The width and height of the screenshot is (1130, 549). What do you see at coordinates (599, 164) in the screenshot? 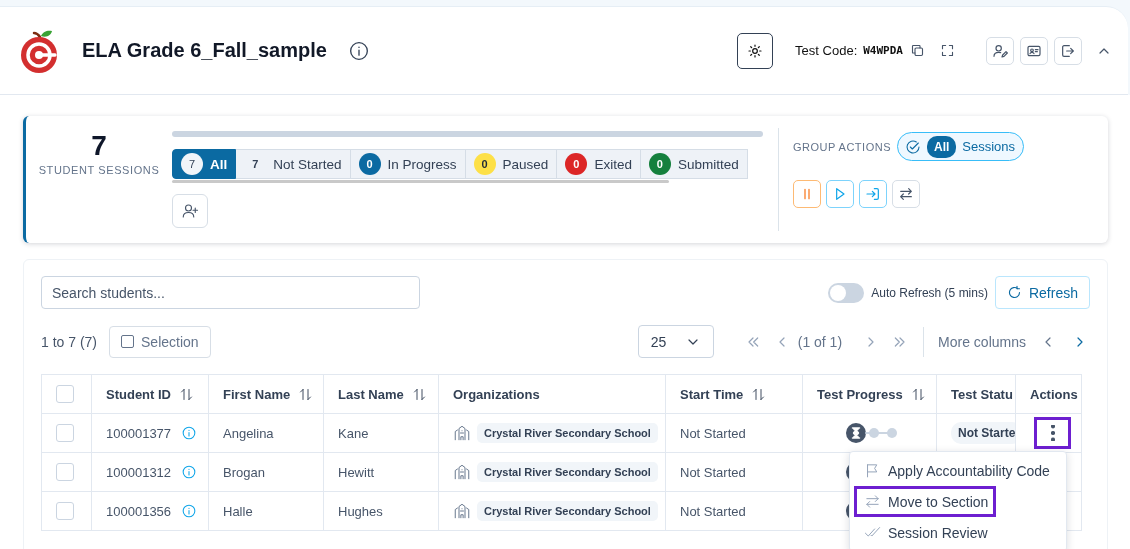
I see `status-tab: 0 Exited` at bounding box center [599, 164].